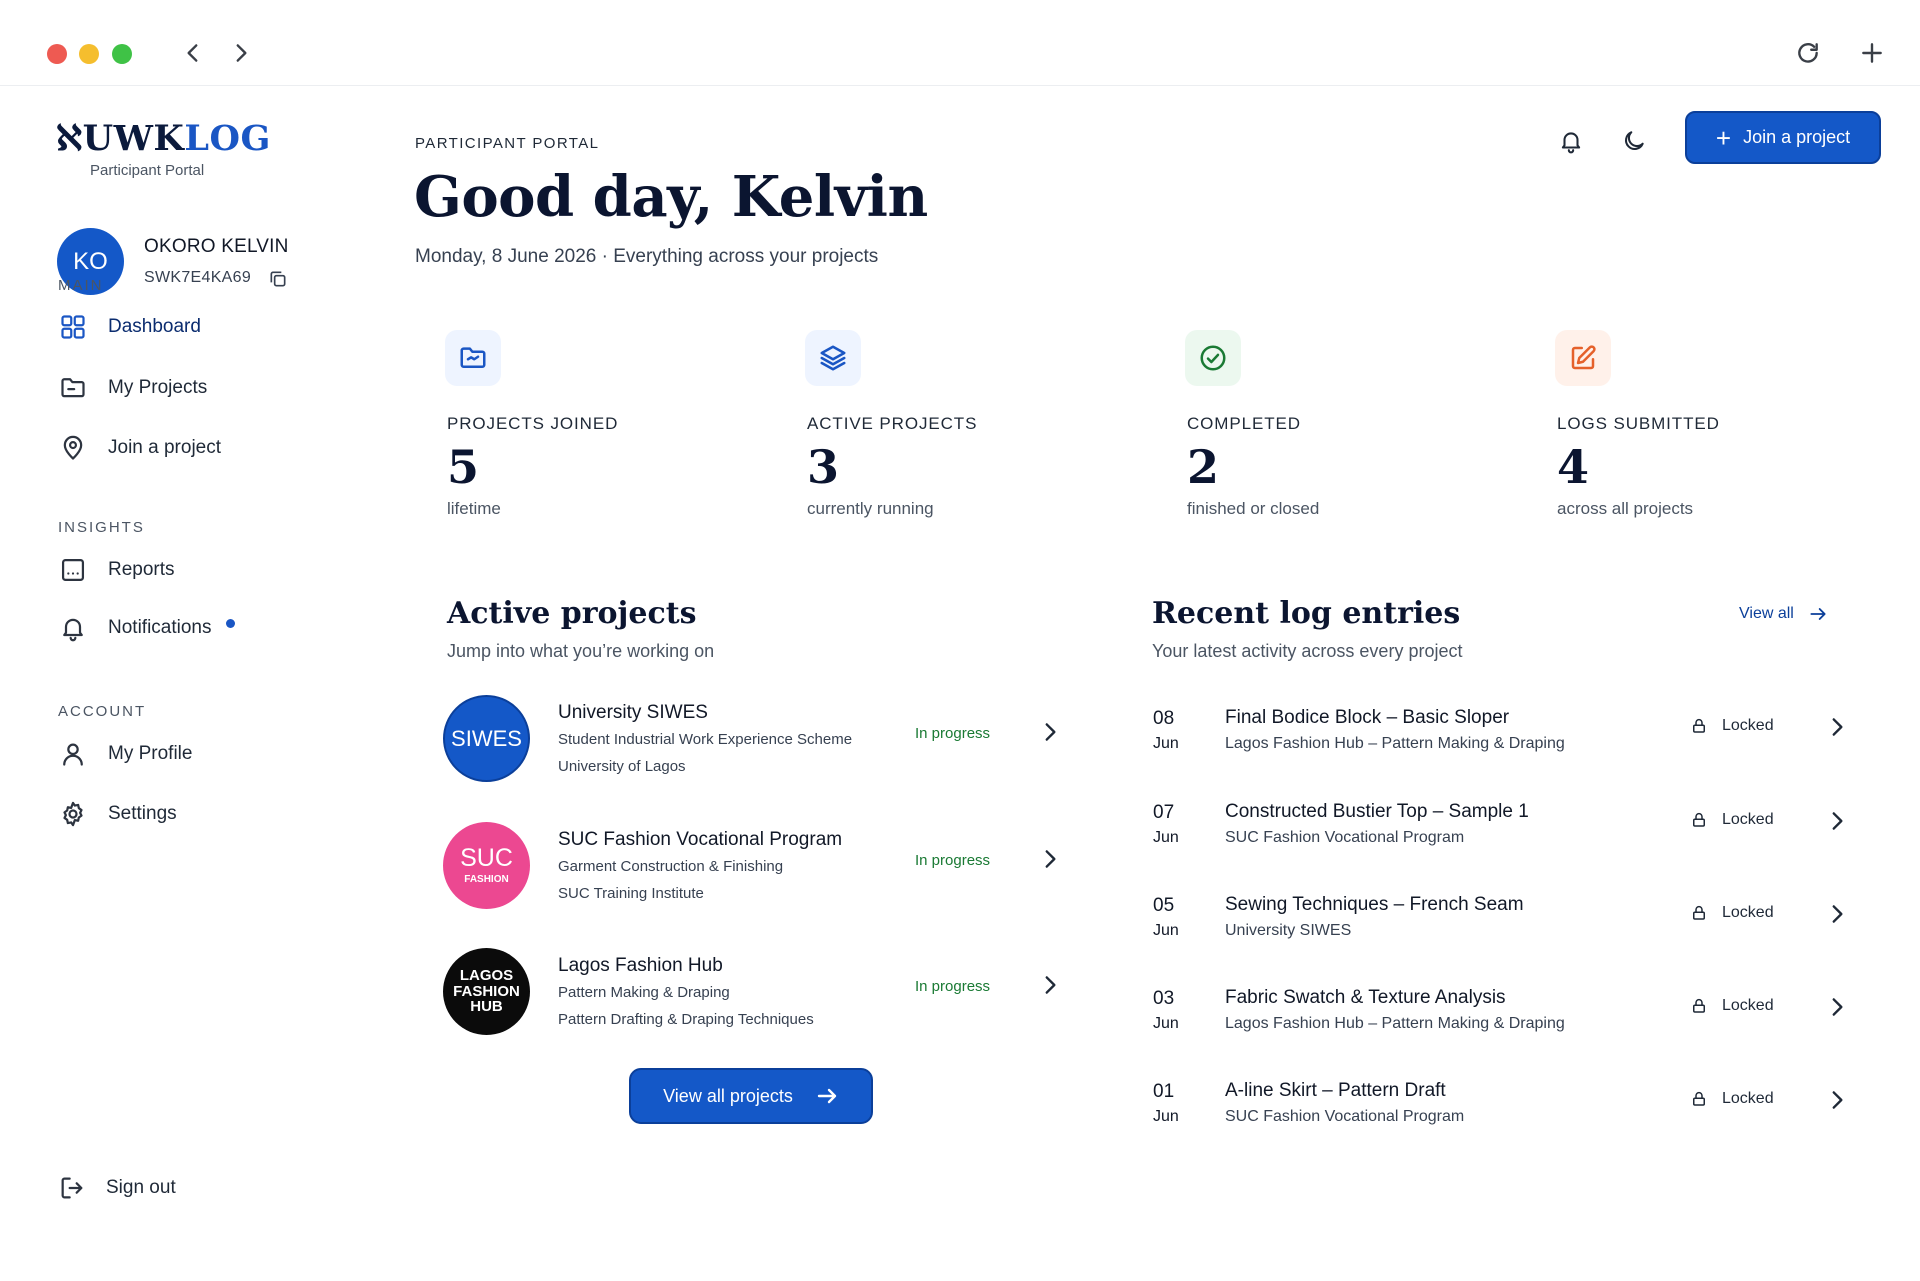  What do you see at coordinates (622, 766) in the screenshot?
I see `project-organization: University of Lagos` at bounding box center [622, 766].